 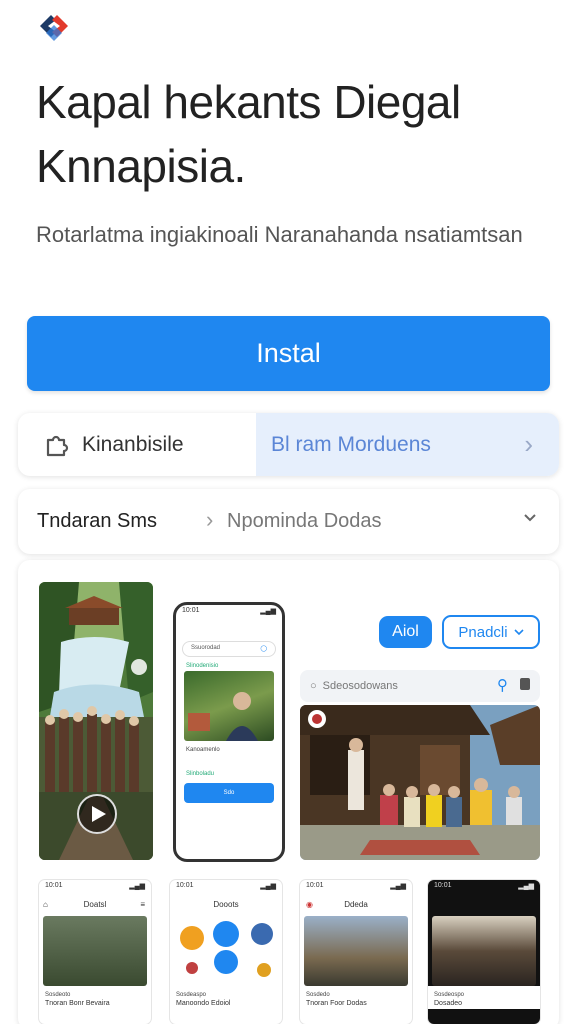 I want to click on mini-foot-2: Tnoran Bonr Bevaira, so click(x=77, y=1003).